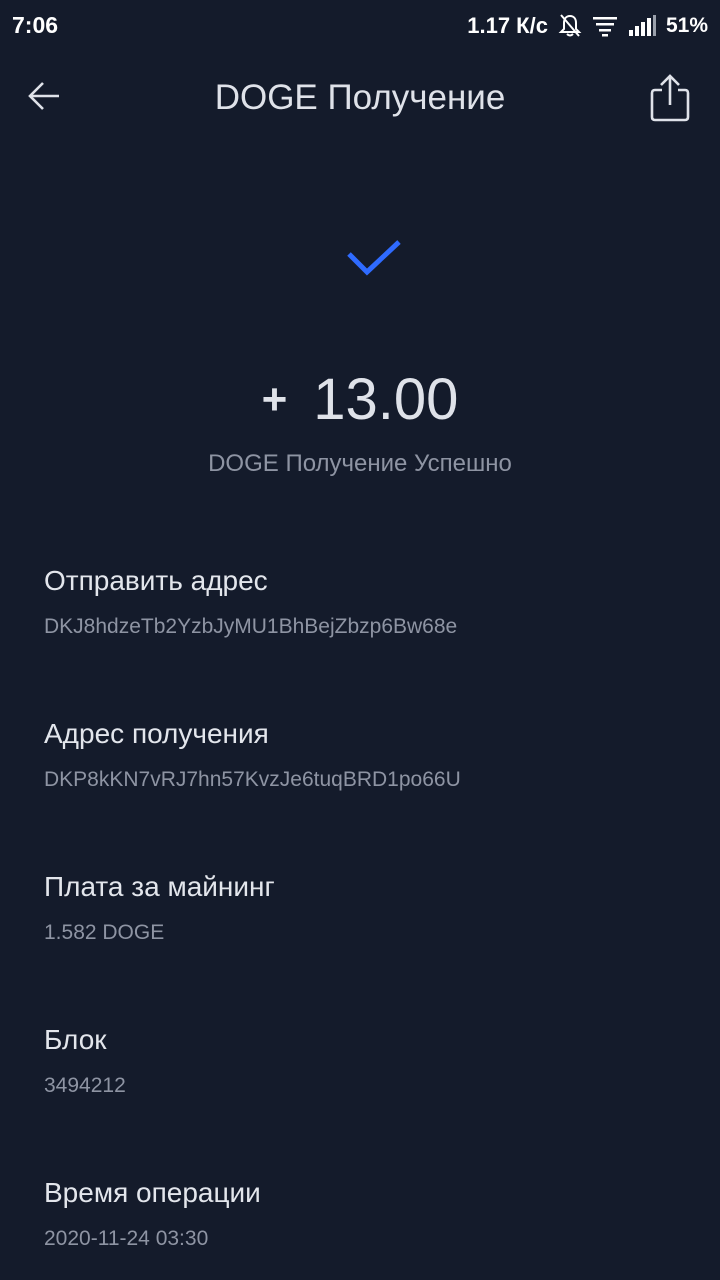  Describe the element at coordinates (386, 399) in the screenshot. I see `amount-value: 13.00` at that location.